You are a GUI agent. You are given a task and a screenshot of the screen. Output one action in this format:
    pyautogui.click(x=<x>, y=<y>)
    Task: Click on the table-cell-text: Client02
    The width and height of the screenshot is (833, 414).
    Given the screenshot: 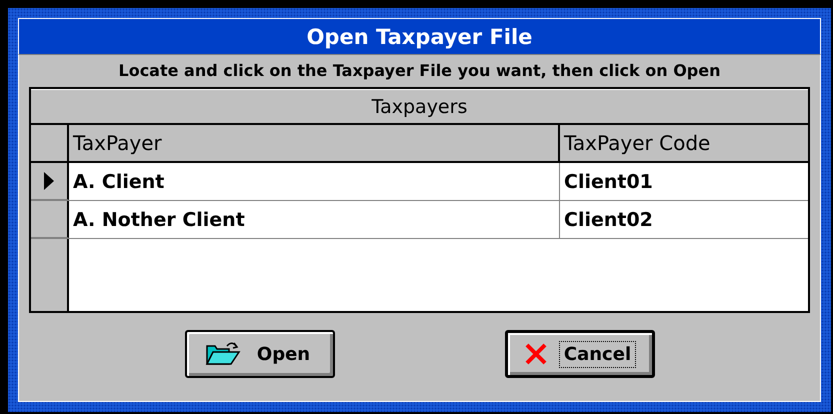 What is the action you would take?
    pyautogui.click(x=608, y=220)
    